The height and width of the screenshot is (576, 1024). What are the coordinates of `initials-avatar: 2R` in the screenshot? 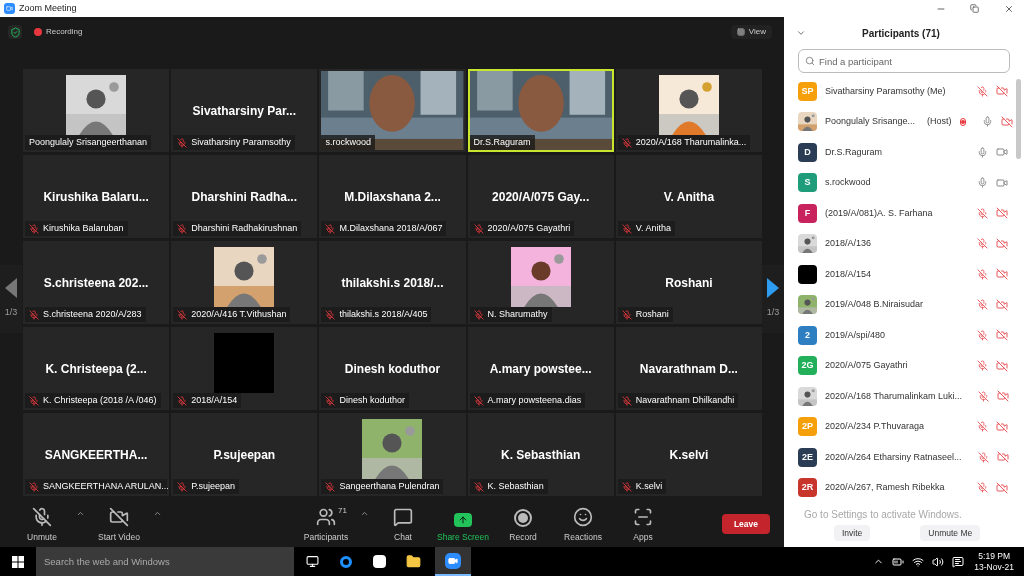 It's located at (807, 488).